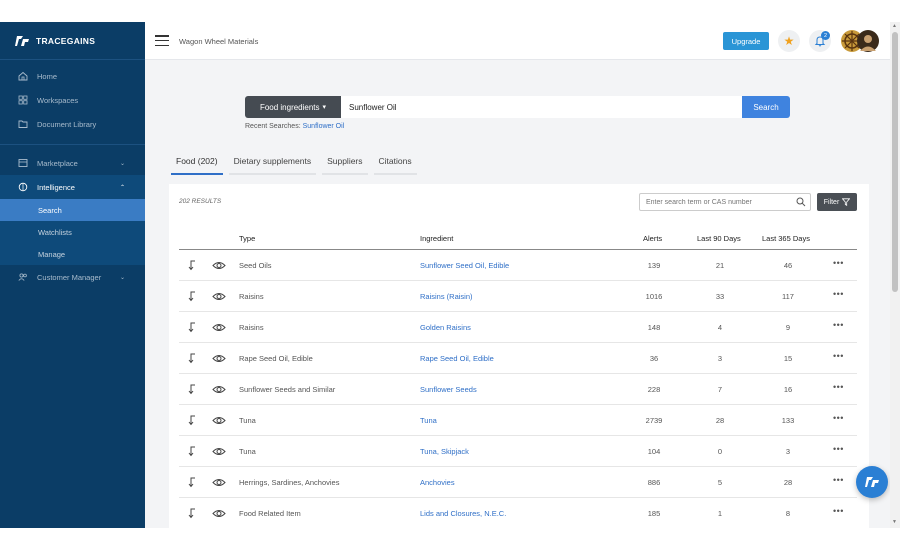 The width and height of the screenshot is (900, 550). What do you see at coordinates (789, 41) in the screenshot?
I see `favorites-star-icon: ★` at bounding box center [789, 41].